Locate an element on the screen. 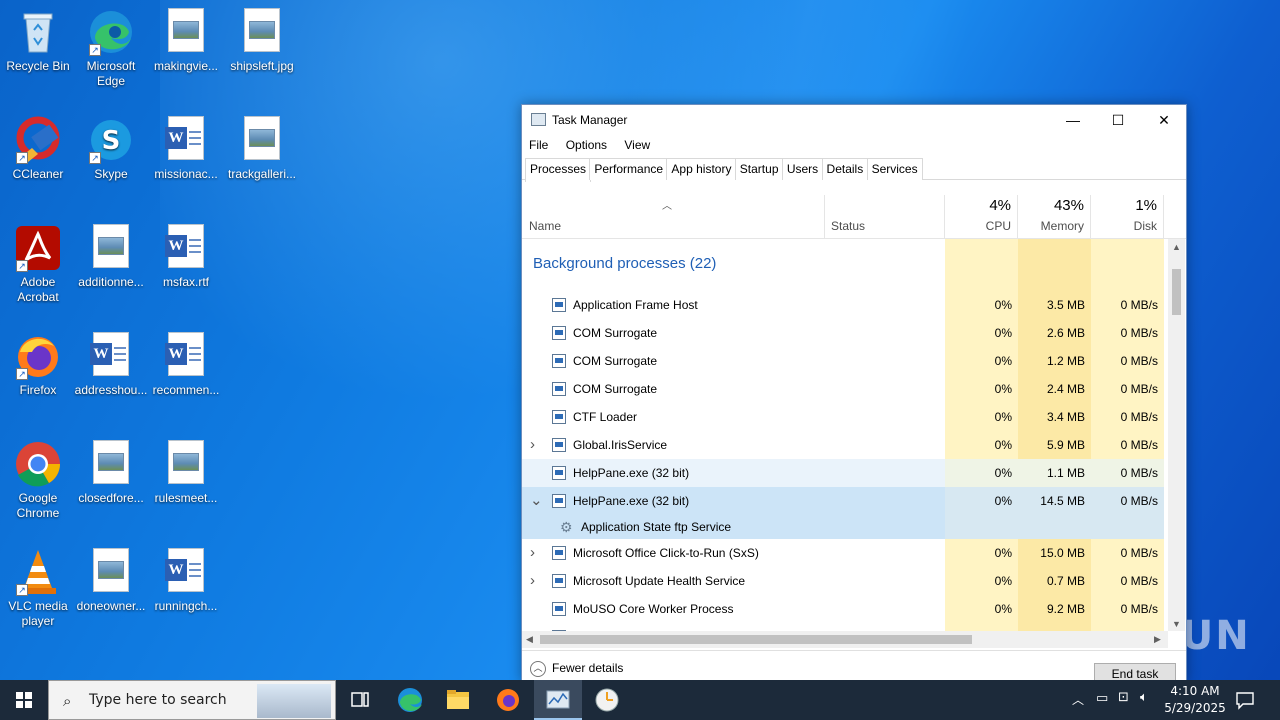 The image size is (1280, 720). menu-file: File is located at coordinates (538, 145).